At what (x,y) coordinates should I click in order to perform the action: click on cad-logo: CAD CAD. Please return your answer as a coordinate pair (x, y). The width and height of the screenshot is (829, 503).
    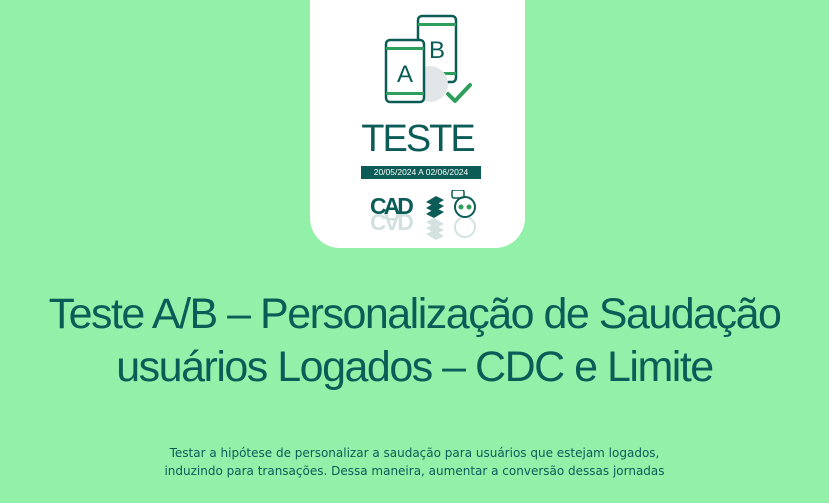
    Looking at the image, I should click on (393, 214).